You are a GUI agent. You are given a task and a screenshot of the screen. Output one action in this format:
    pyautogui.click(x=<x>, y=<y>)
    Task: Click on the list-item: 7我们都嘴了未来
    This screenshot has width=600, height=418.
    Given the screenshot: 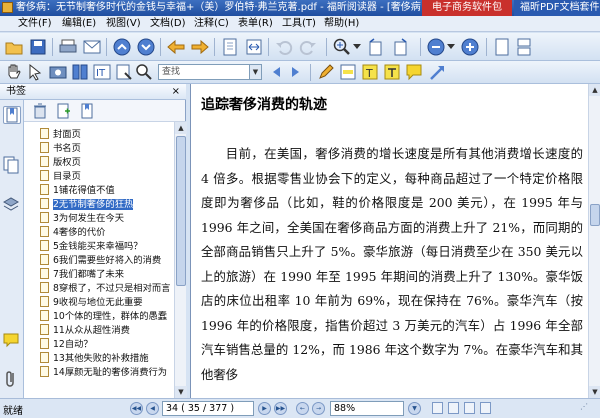 What is the action you would take?
    pyautogui.click(x=82, y=274)
    